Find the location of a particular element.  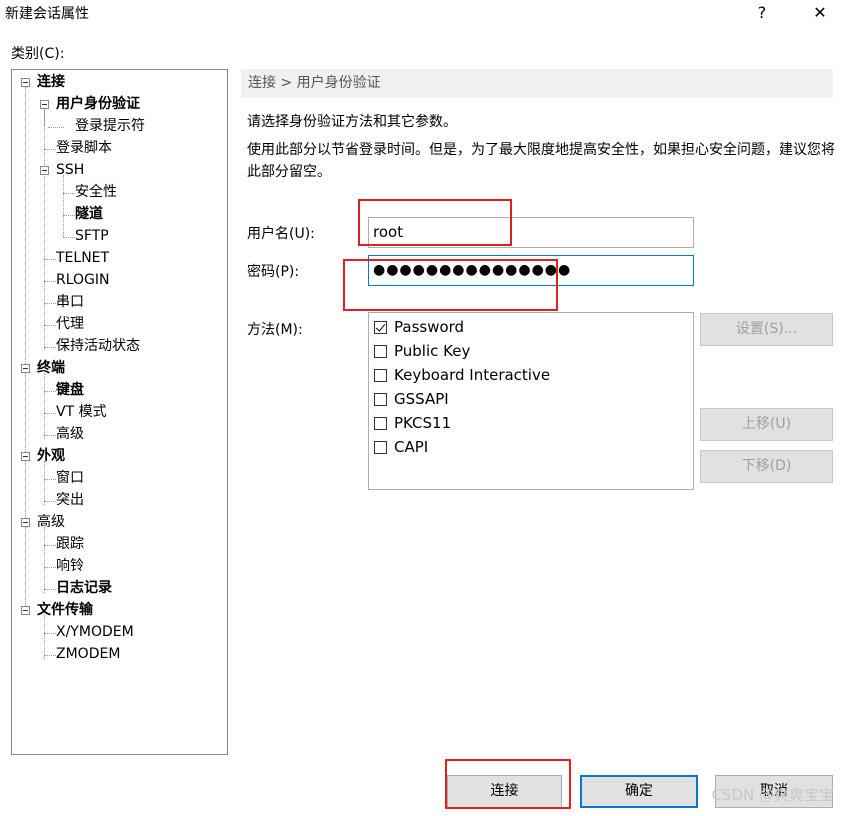

window-title: 新建会话属性 is located at coordinates (47, 14).